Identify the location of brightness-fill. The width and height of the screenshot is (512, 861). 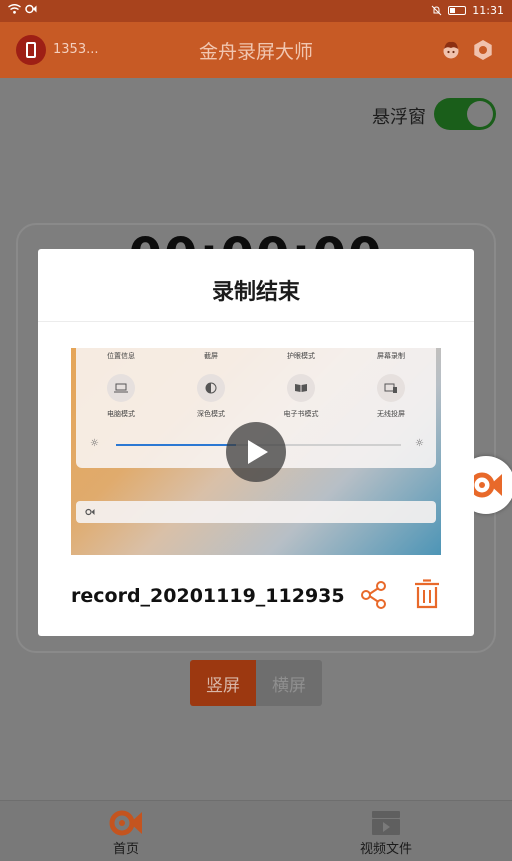
(176, 445).